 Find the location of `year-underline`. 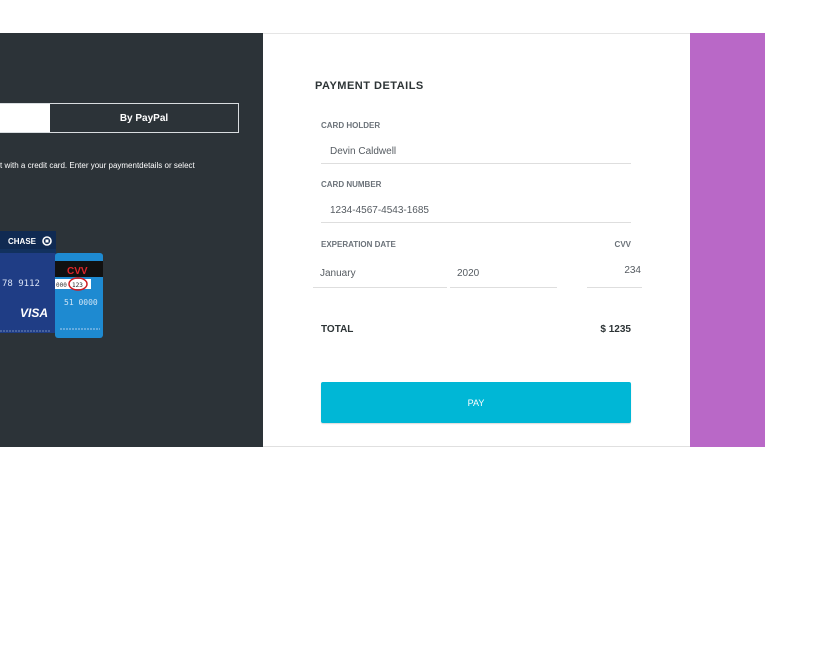

year-underline is located at coordinates (503, 287).